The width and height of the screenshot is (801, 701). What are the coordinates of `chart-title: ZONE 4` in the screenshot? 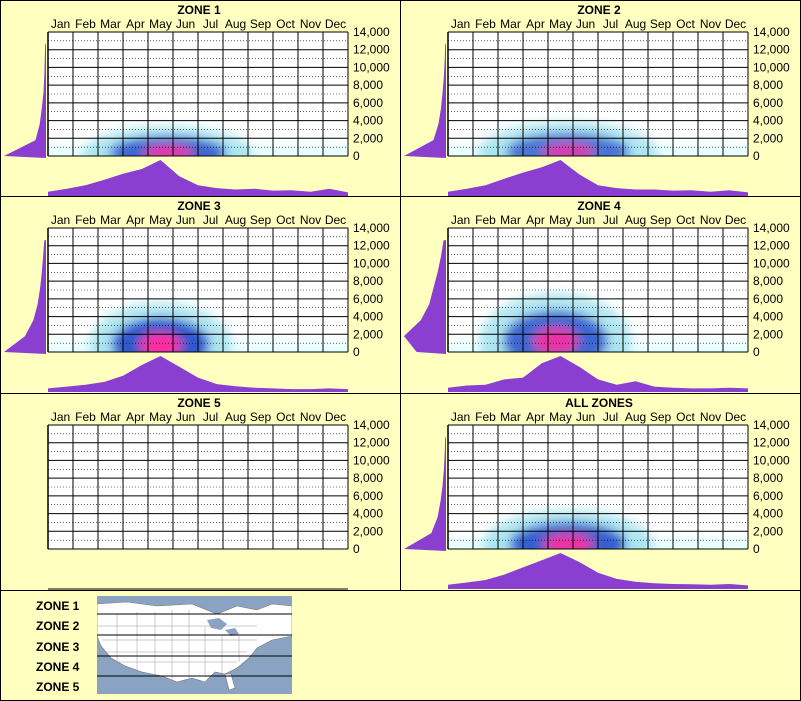 It's located at (599, 206).